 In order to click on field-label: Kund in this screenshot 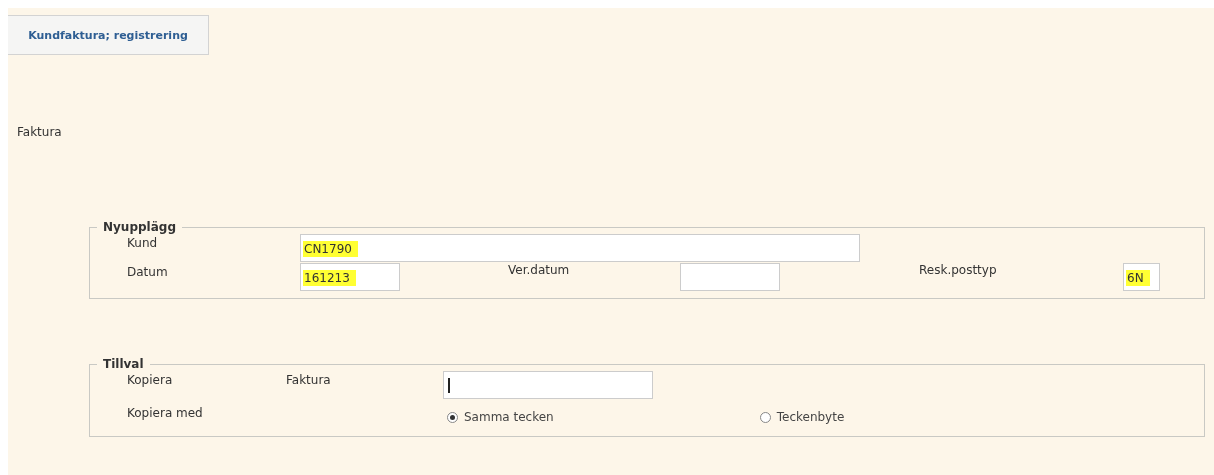, I will do `click(141, 243)`.